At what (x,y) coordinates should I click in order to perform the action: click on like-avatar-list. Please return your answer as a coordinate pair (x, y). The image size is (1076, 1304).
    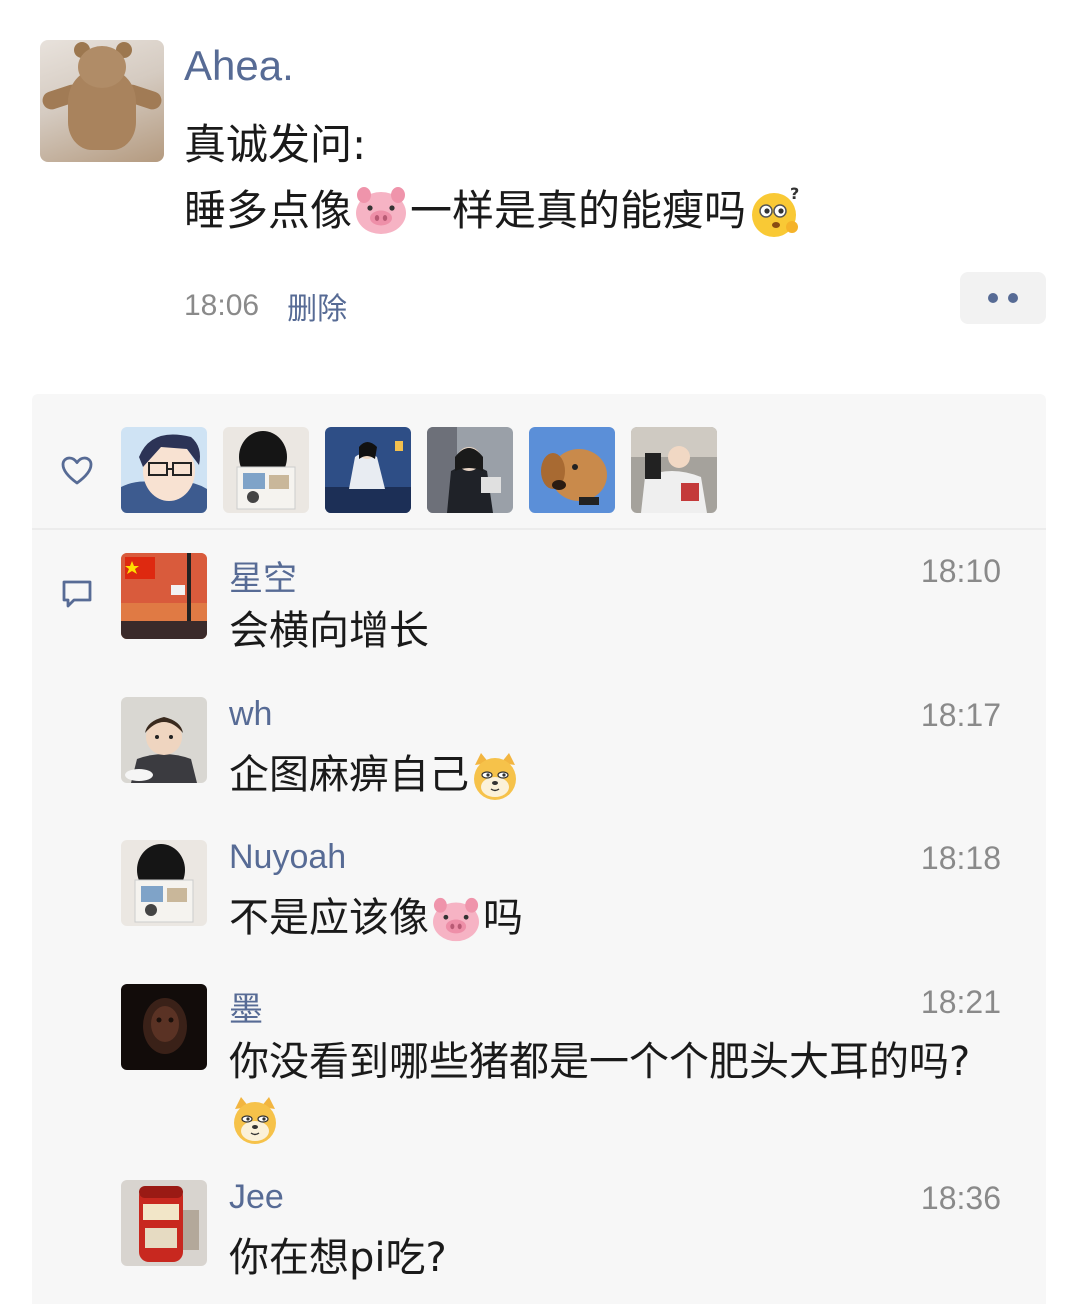
    Looking at the image, I should click on (419, 470).